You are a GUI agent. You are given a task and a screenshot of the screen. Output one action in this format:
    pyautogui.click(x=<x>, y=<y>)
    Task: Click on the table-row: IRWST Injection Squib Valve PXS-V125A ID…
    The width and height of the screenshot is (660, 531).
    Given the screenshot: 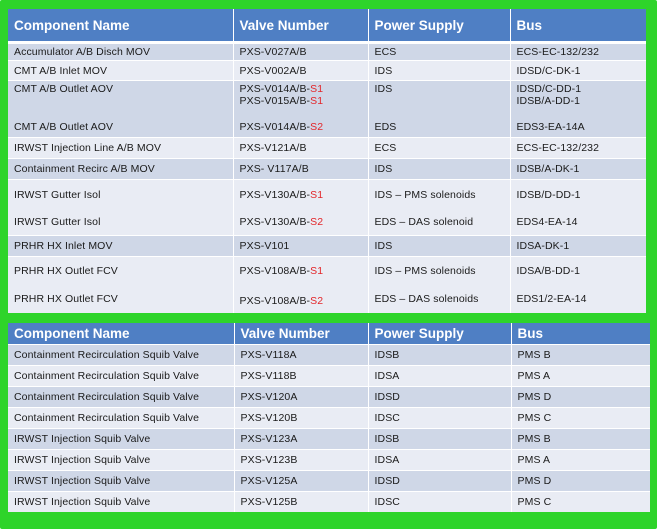 What is the action you would take?
    pyautogui.click(x=329, y=481)
    